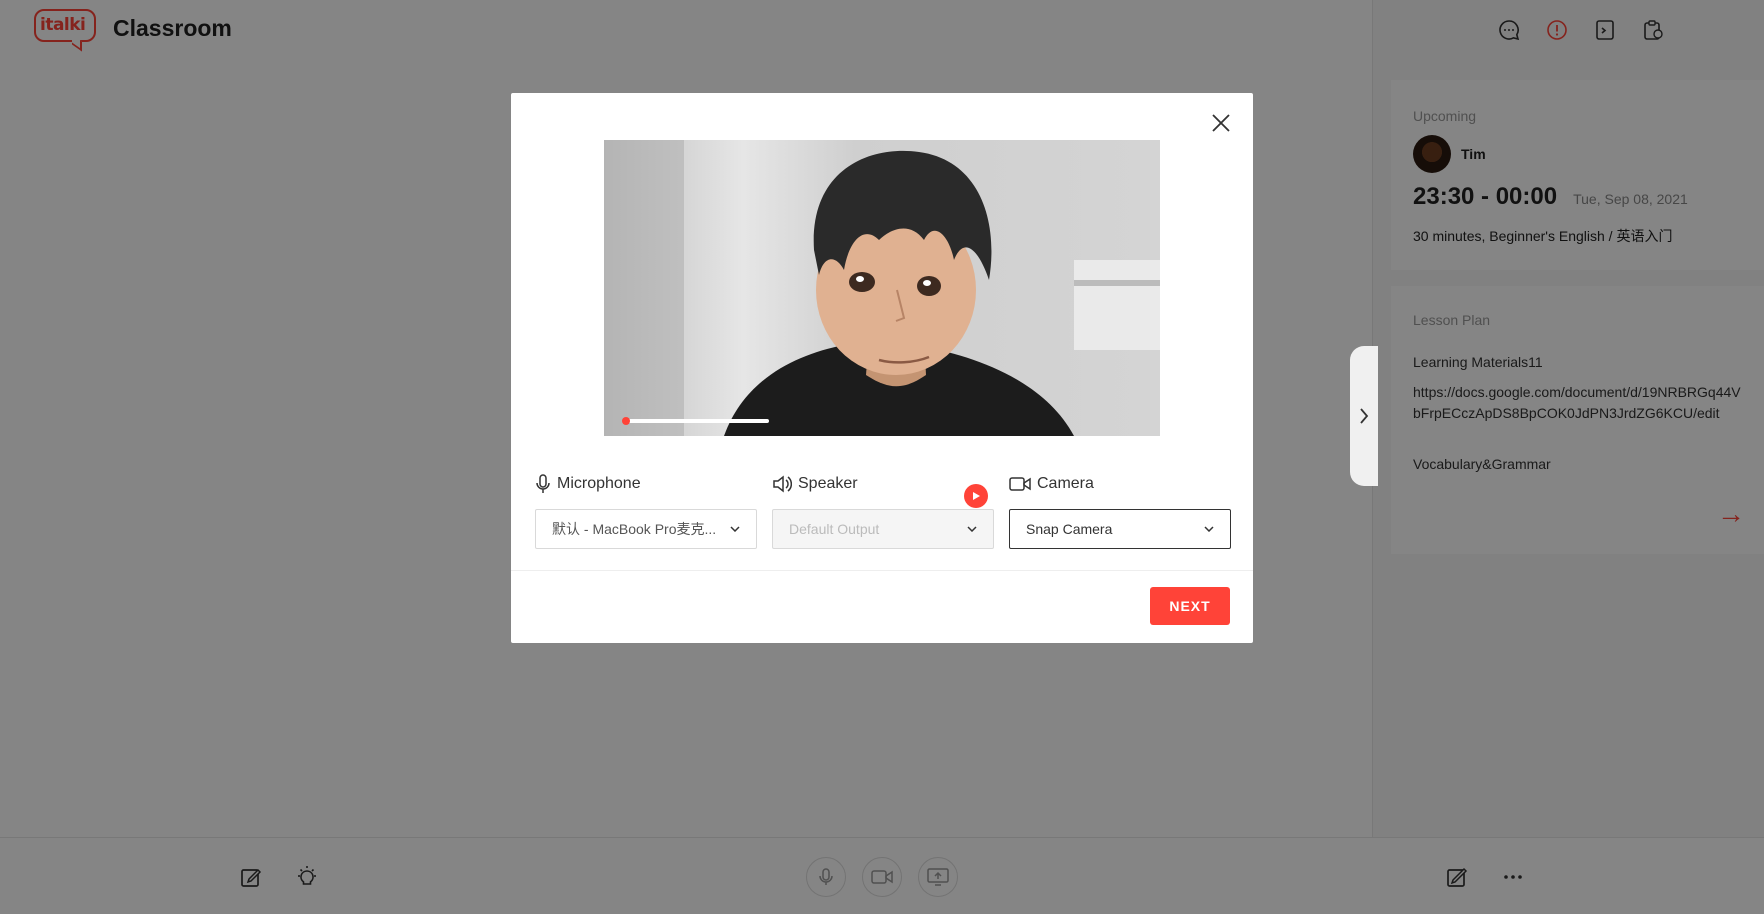 This screenshot has height=914, width=1764. I want to click on camera-group: Camera Snap Camera, so click(1120, 511).